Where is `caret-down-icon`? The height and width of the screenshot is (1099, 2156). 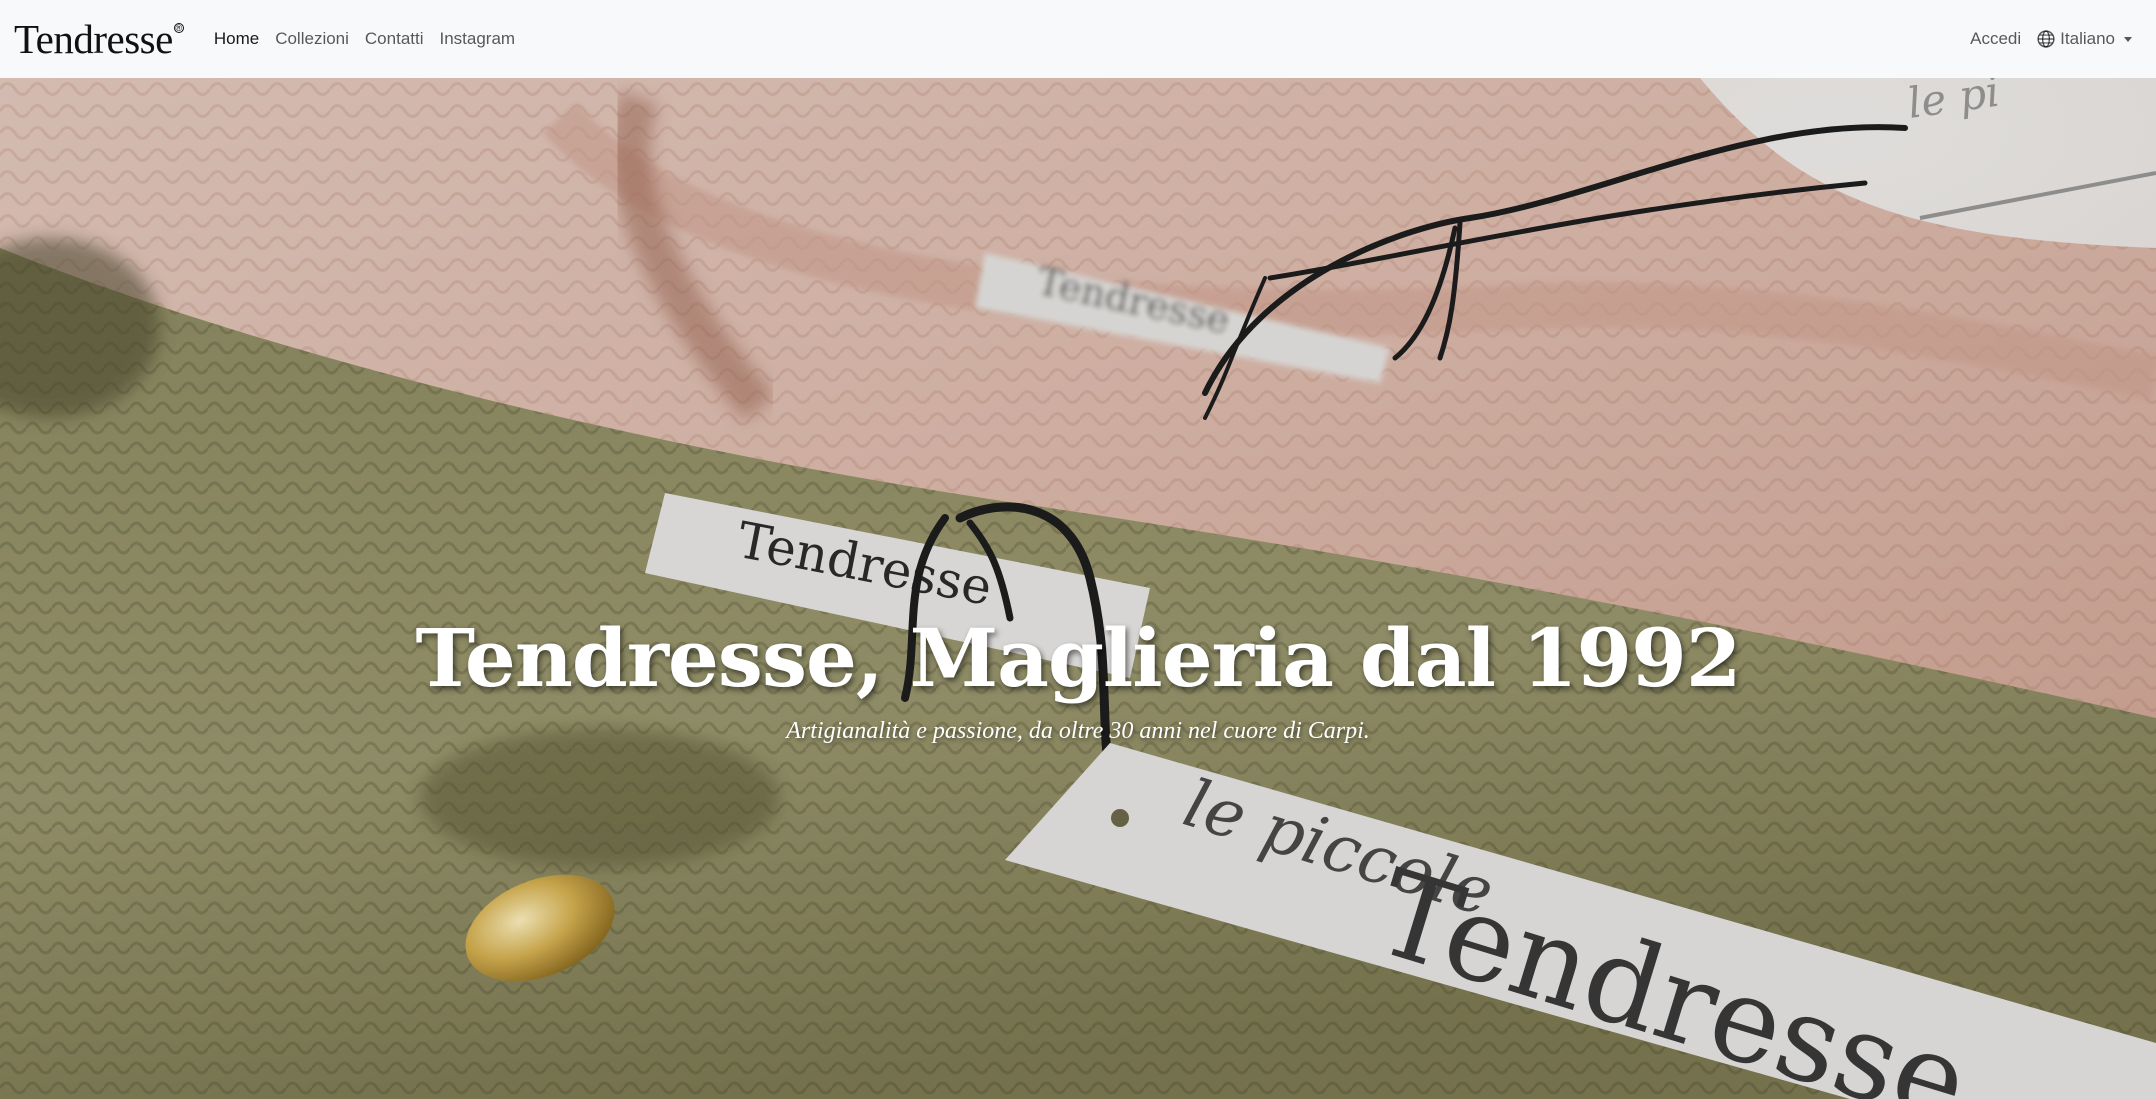 caret-down-icon is located at coordinates (2128, 39).